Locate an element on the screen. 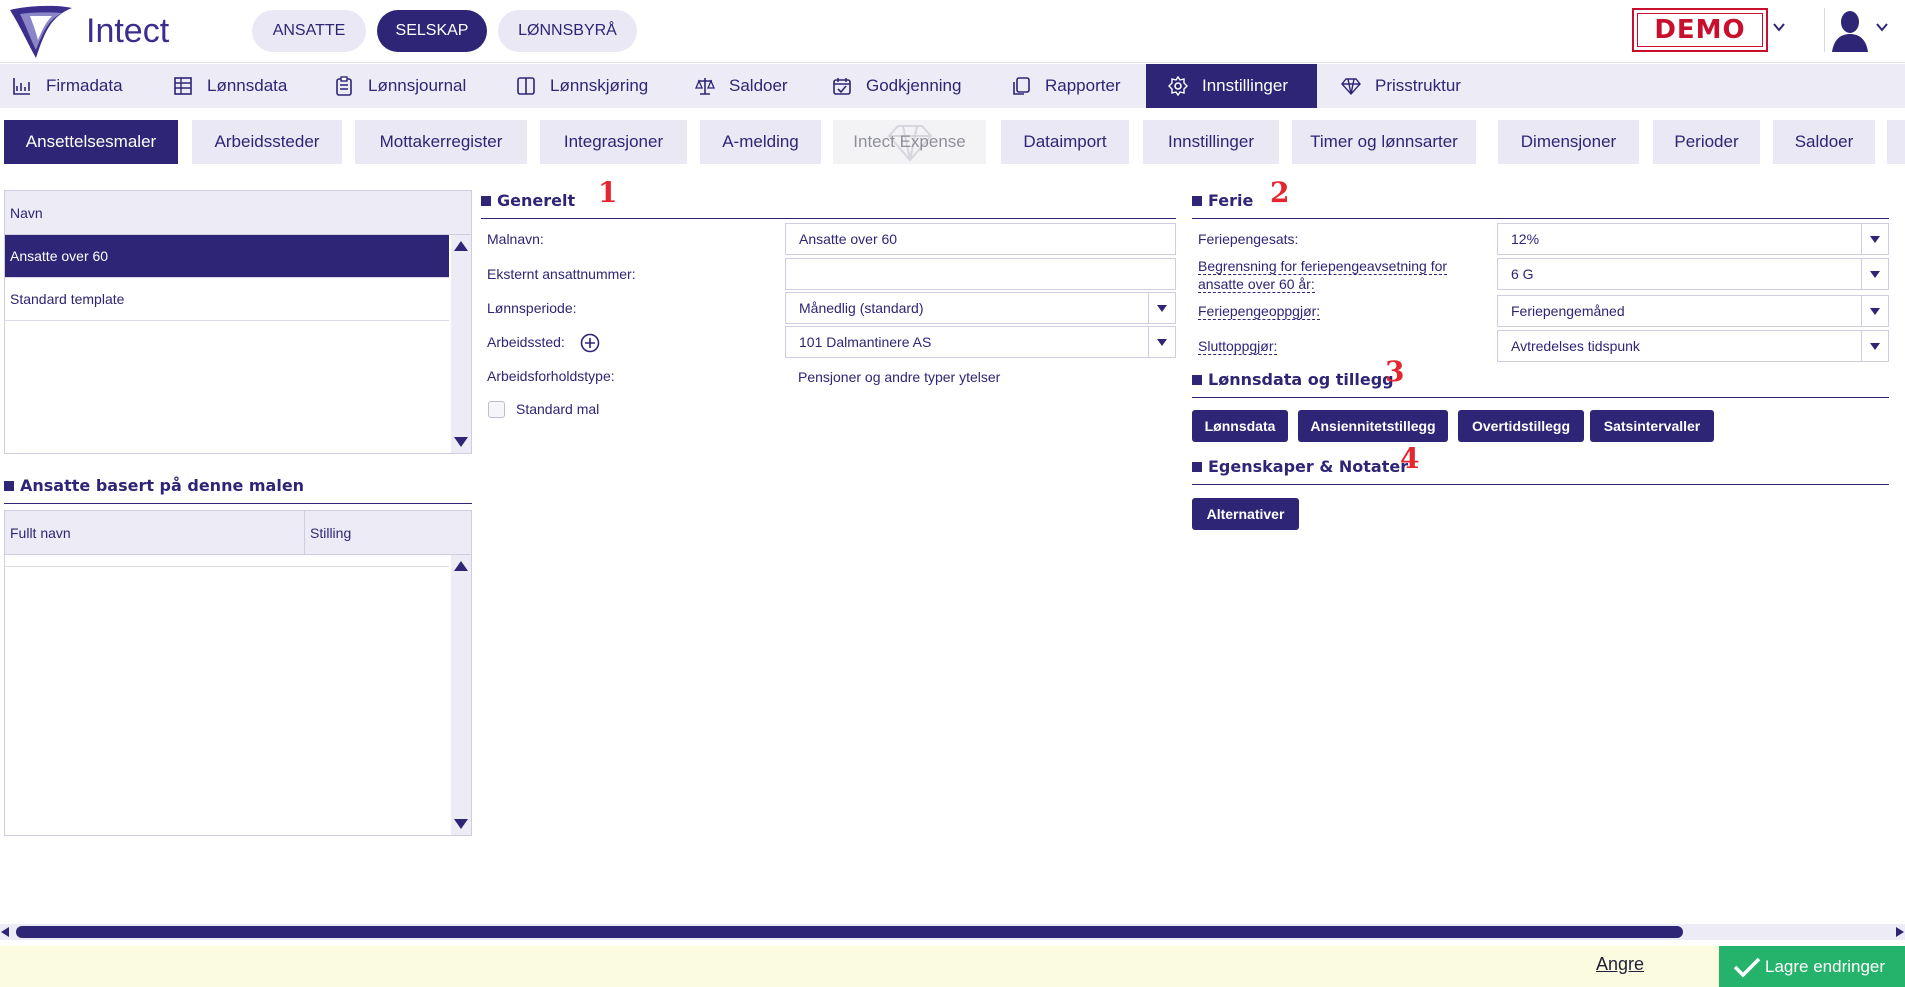  undo-link: Angre is located at coordinates (1620, 964).